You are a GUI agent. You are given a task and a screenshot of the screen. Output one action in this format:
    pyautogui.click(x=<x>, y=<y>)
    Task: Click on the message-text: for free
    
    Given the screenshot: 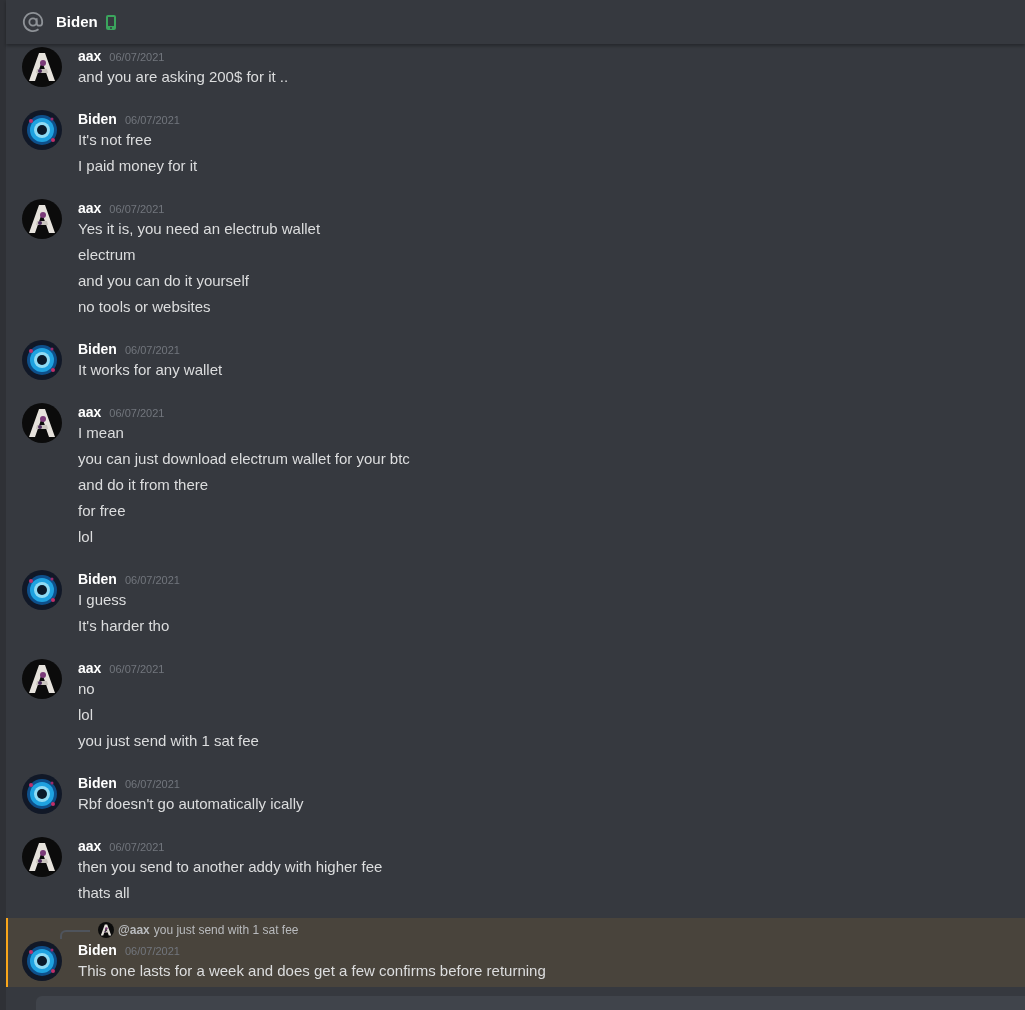 What is the action you would take?
    pyautogui.click(x=102, y=511)
    